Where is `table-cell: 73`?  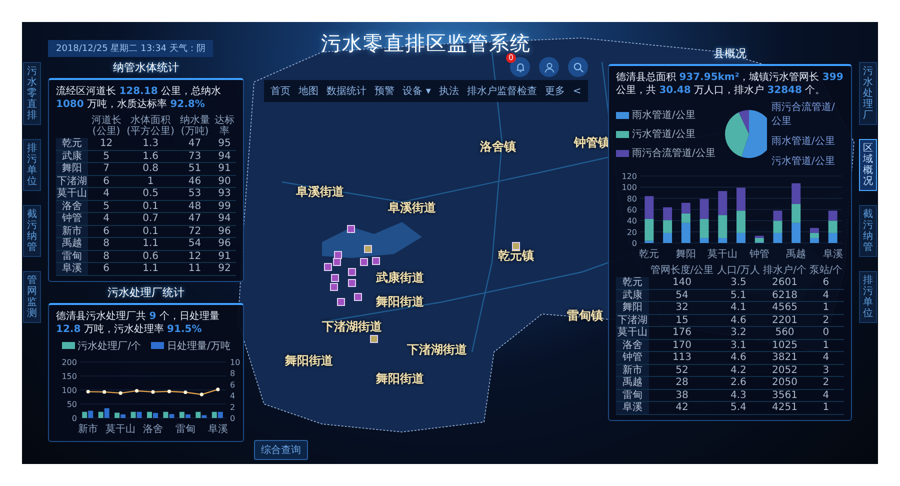
table-cell: 73 is located at coordinates (195, 156).